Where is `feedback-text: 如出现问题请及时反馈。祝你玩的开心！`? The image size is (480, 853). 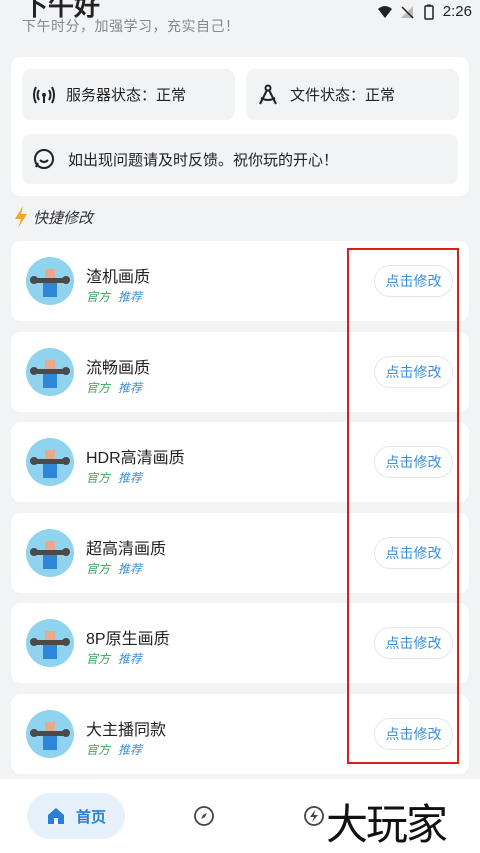 feedback-text: 如出现问题请及时反馈。祝你玩的开心！ is located at coordinates (203, 160).